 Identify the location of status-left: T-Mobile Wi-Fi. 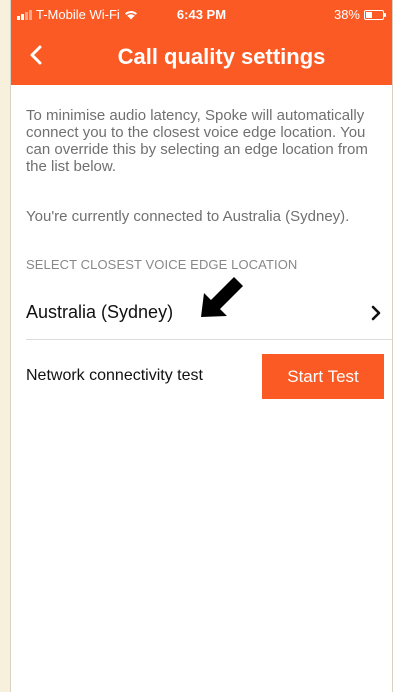
(77, 14).